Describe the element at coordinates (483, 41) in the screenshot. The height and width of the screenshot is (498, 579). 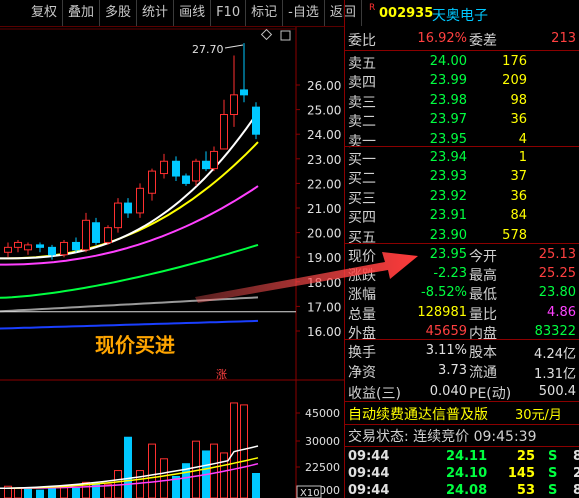
I see `weicha-label: 委差` at that location.